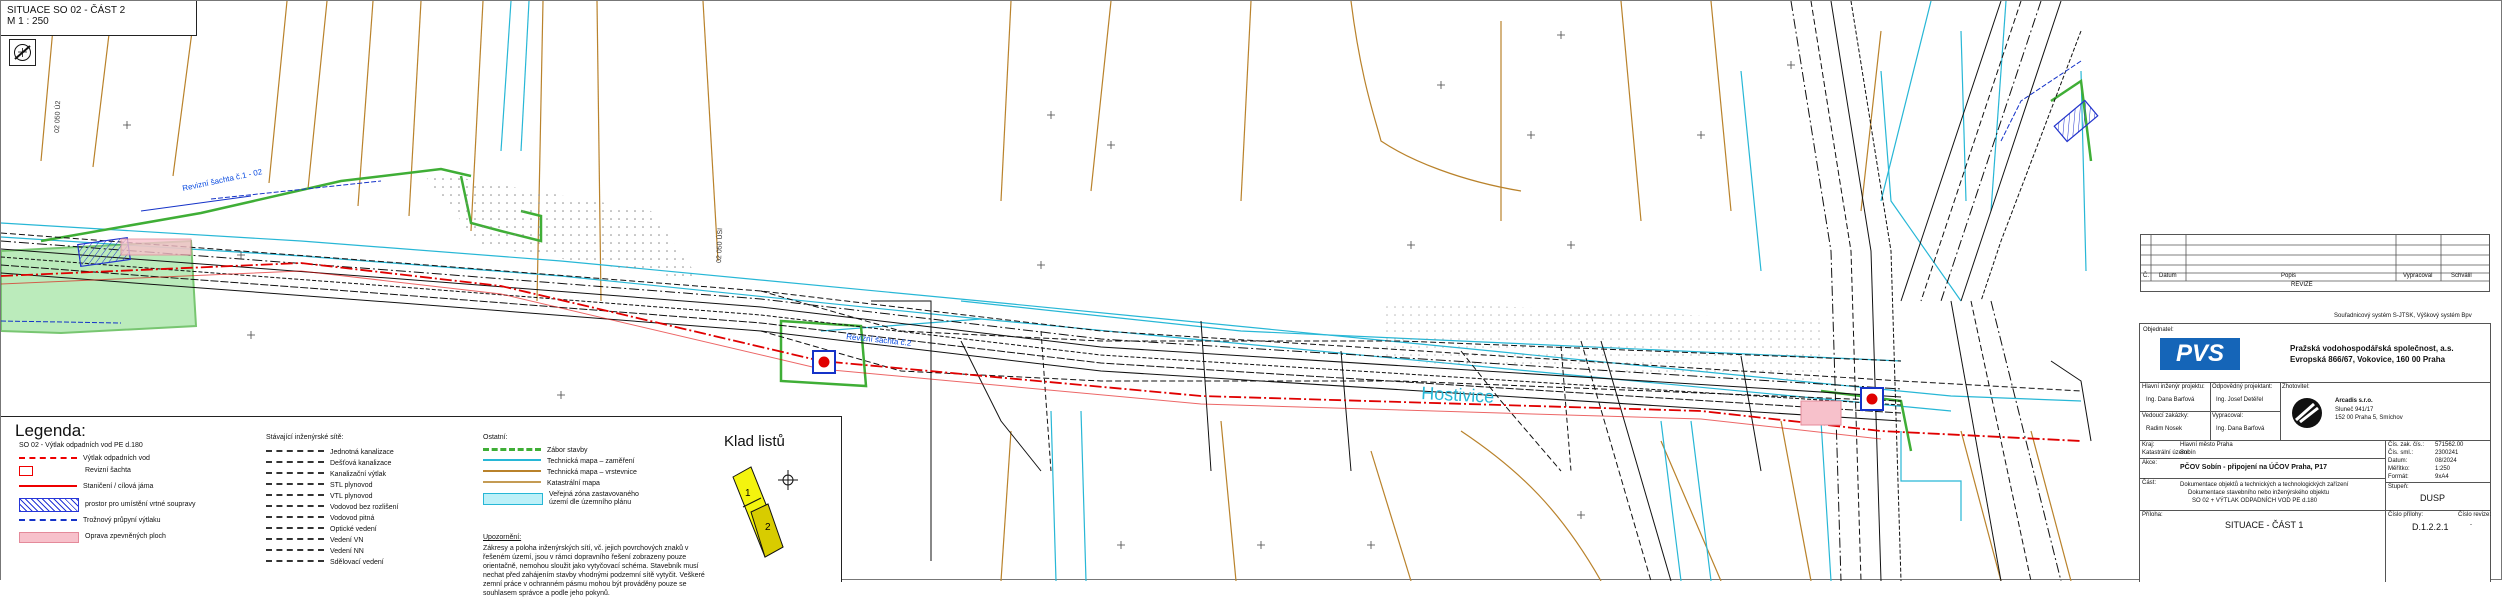  Describe the element at coordinates (66, 10) in the screenshot. I see `sheet-title: SITUACE SO 02 - ČÁST 2` at that location.